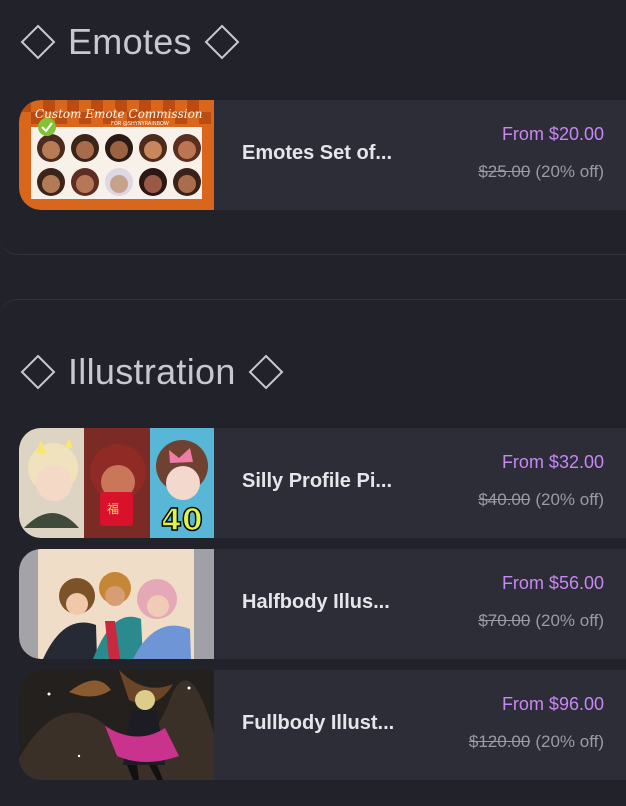 Image resolution: width=626 pixels, height=806 pixels. I want to click on from-price: From $20.00, so click(552, 134).